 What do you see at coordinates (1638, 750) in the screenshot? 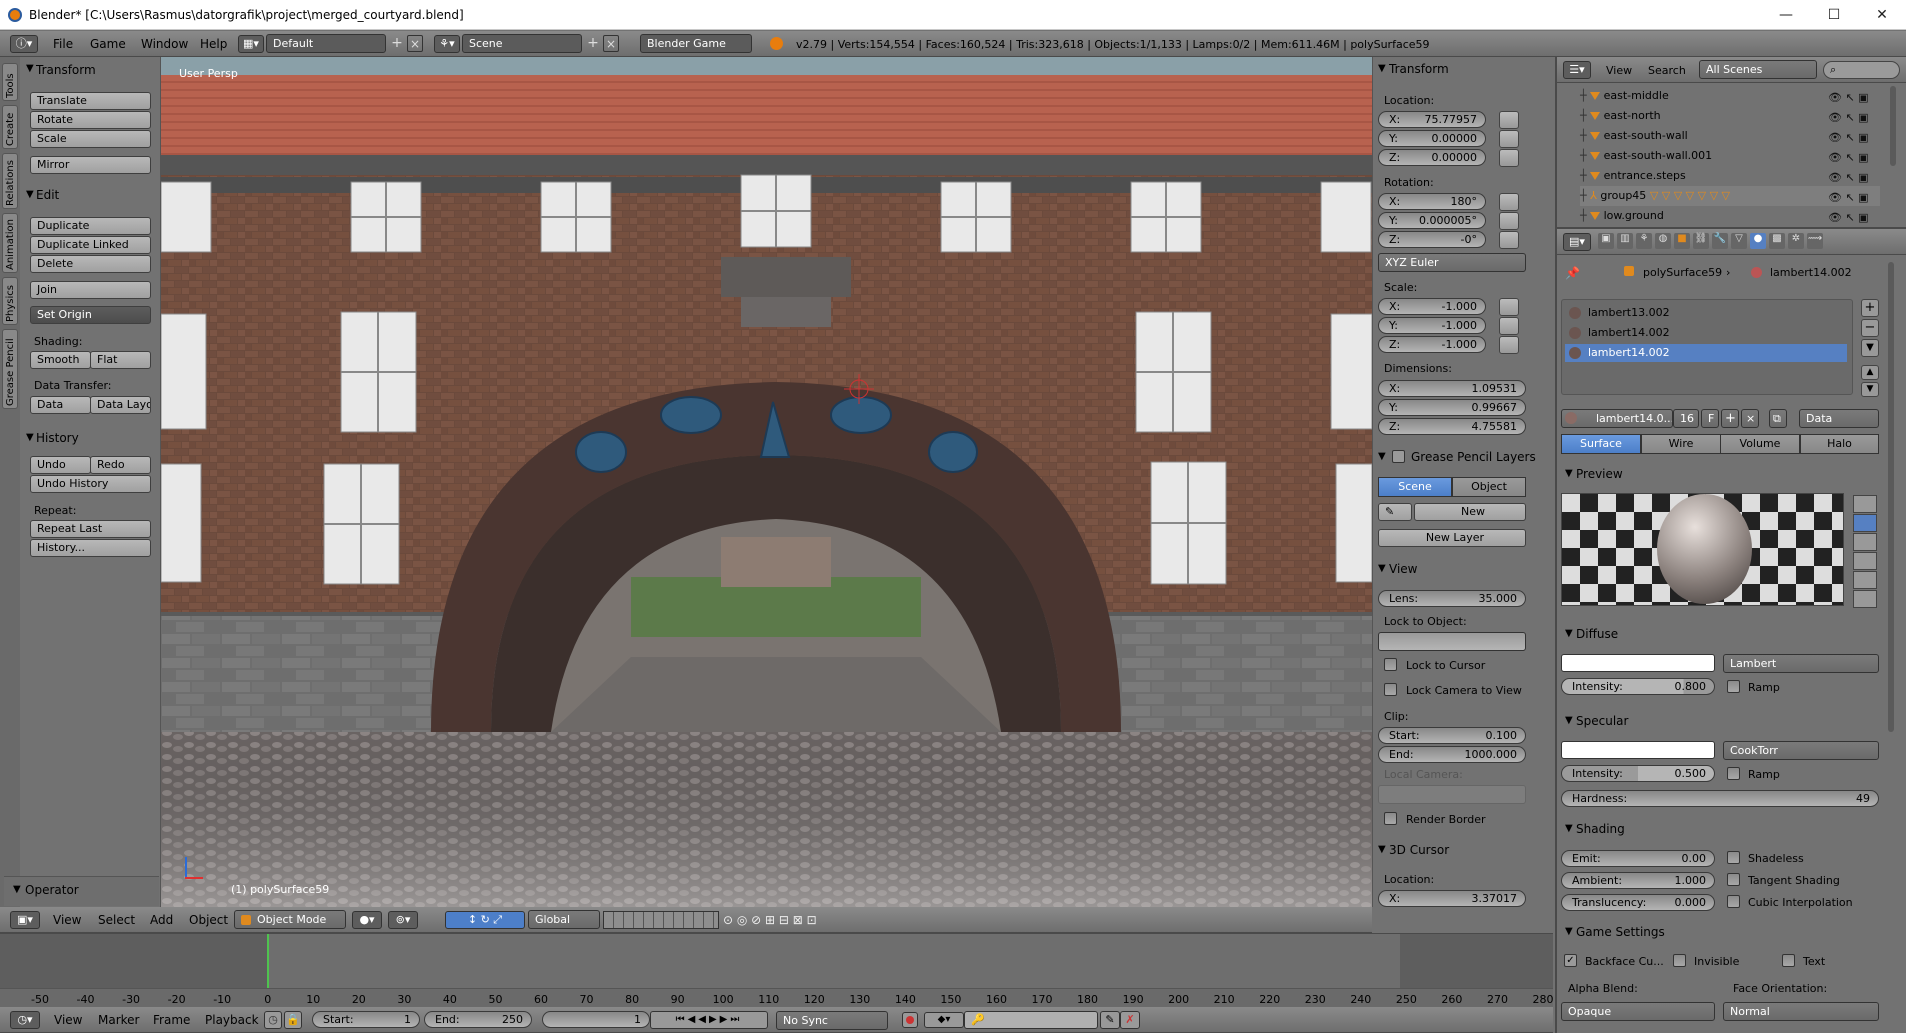
I see `specular-color-swatch` at bounding box center [1638, 750].